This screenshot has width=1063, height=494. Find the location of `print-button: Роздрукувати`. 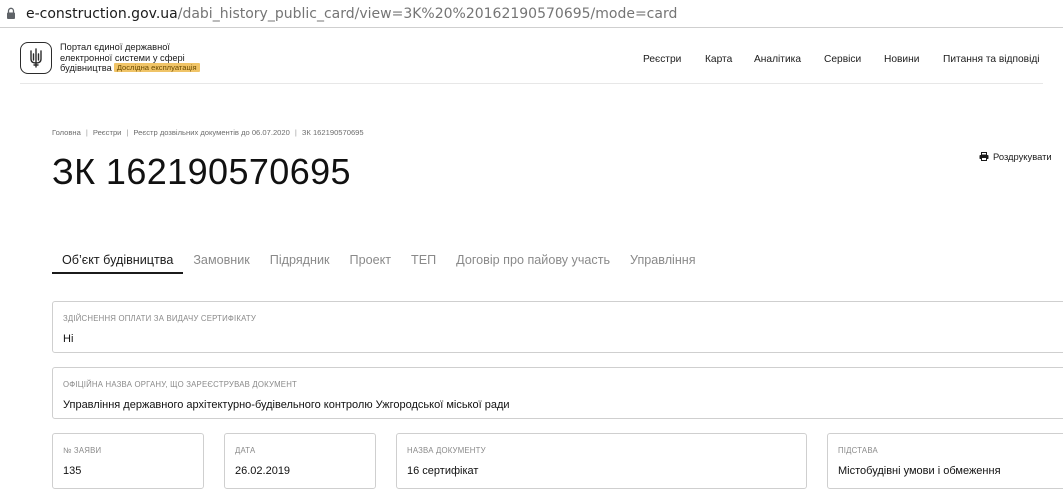

print-button: Роздрукувати is located at coordinates (1015, 156).